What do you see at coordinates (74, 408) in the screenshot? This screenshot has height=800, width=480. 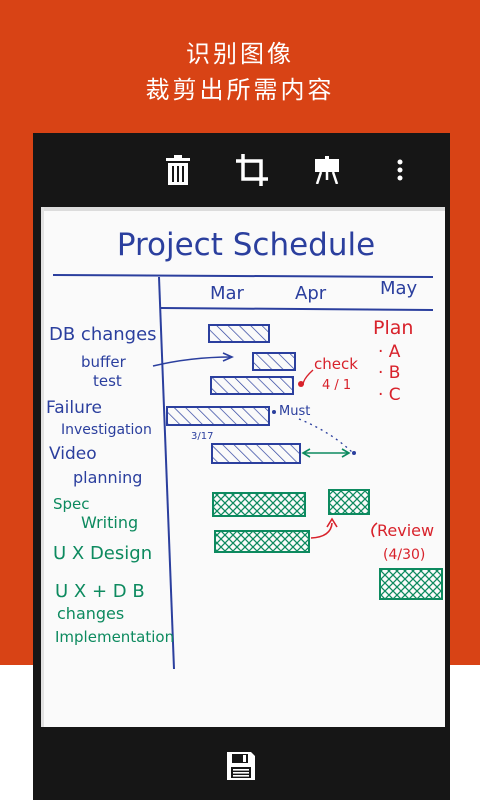 I see `task-failure: Failure` at bounding box center [74, 408].